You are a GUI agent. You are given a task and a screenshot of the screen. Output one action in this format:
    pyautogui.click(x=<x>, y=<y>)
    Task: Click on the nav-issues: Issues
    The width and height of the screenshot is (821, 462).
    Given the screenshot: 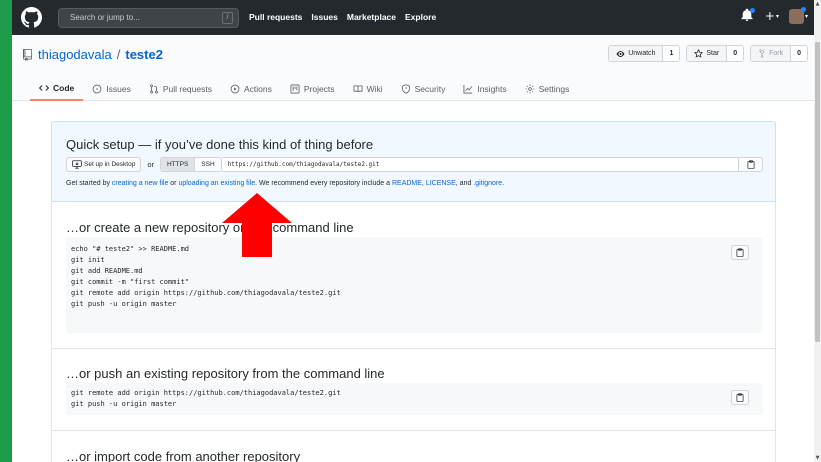 What is the action you would take?
    pyautogui.click(x=324, y=17)
    